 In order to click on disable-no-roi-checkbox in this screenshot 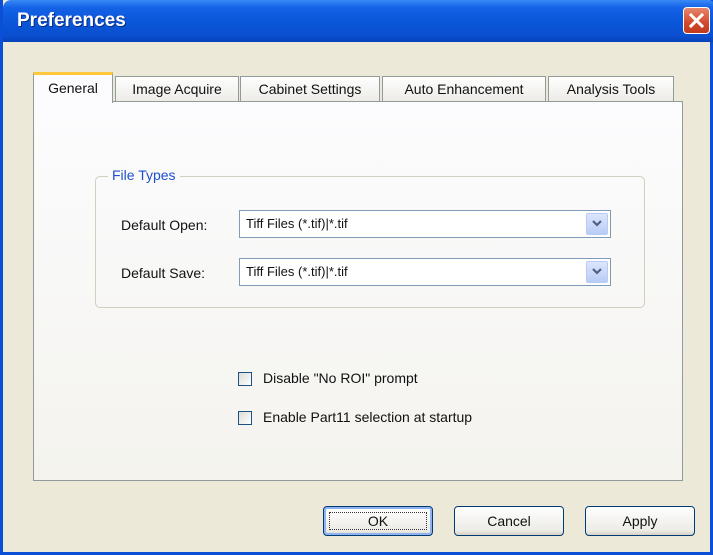, I will do `click(245, 379)`.